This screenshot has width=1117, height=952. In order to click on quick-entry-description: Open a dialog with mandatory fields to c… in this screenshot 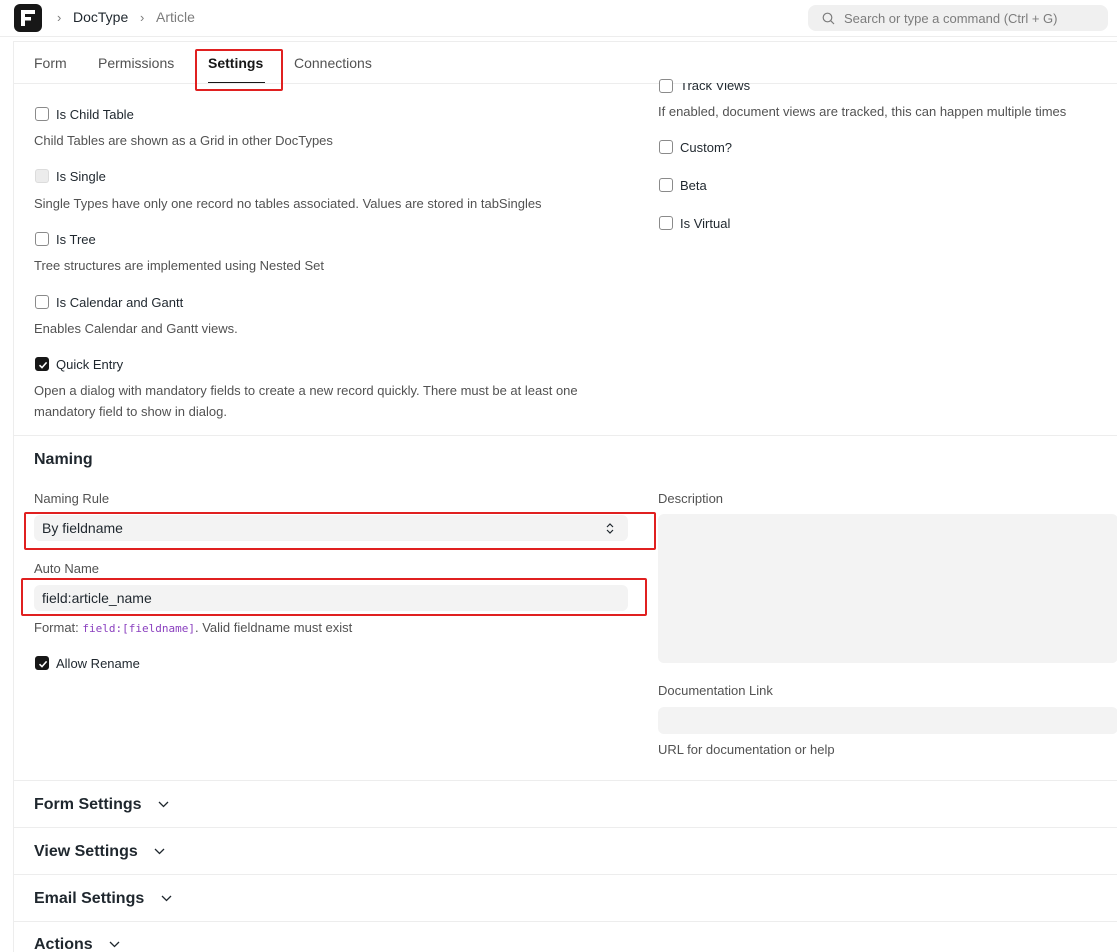, I will do `click(306, 401)`.